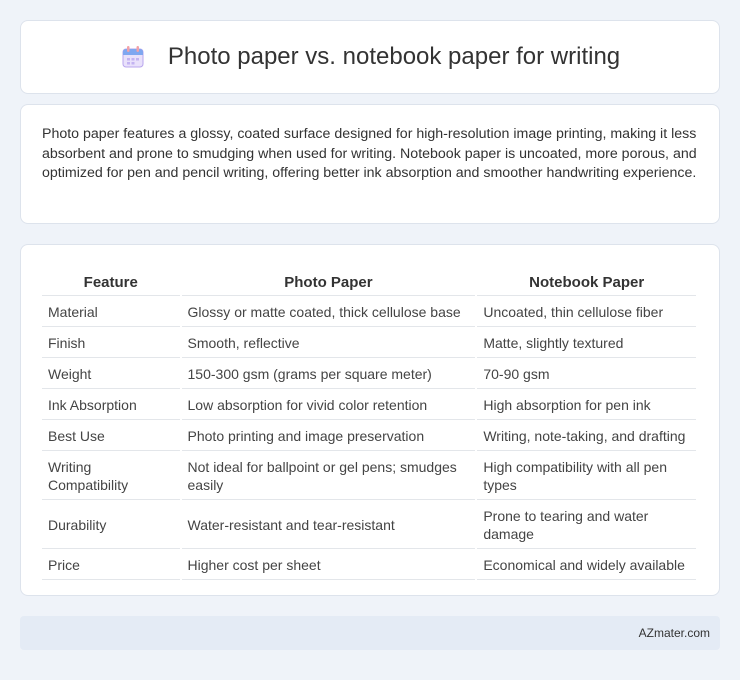  I want to click on row-feature: Durability, so click(111, 525).